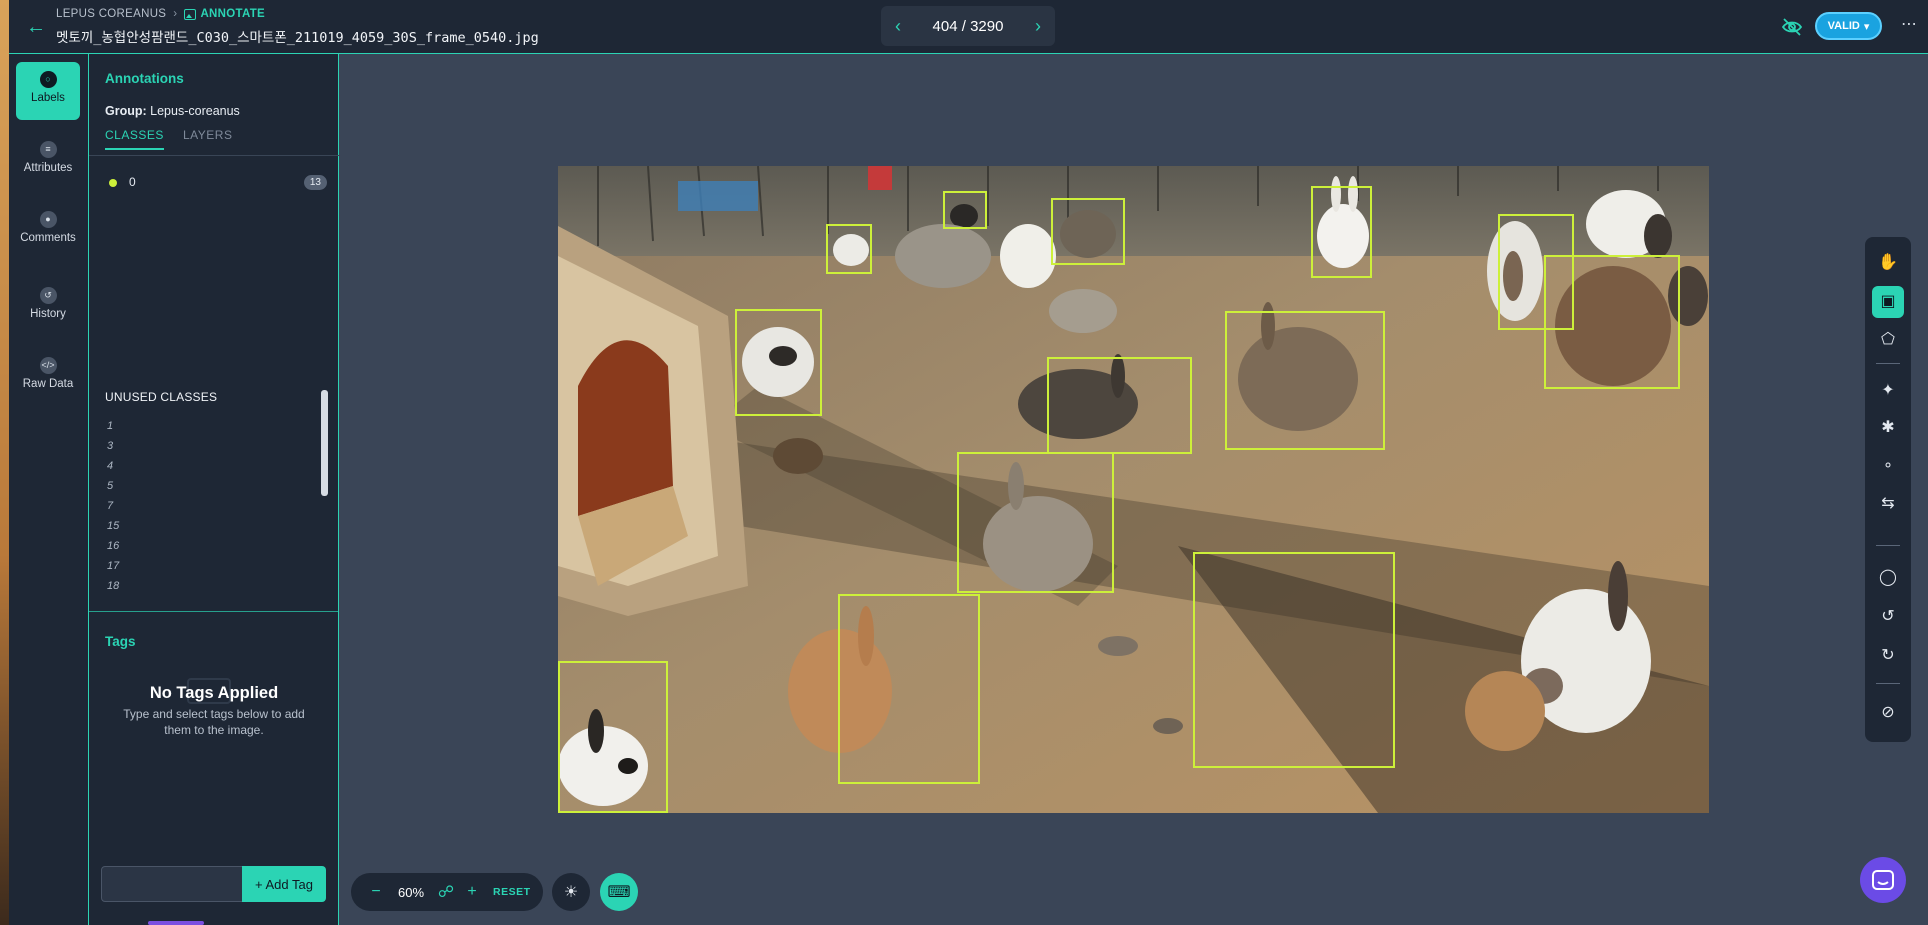 The image size is (1928, 925). I want to click on chat-support-icon, so click(1883, 880).